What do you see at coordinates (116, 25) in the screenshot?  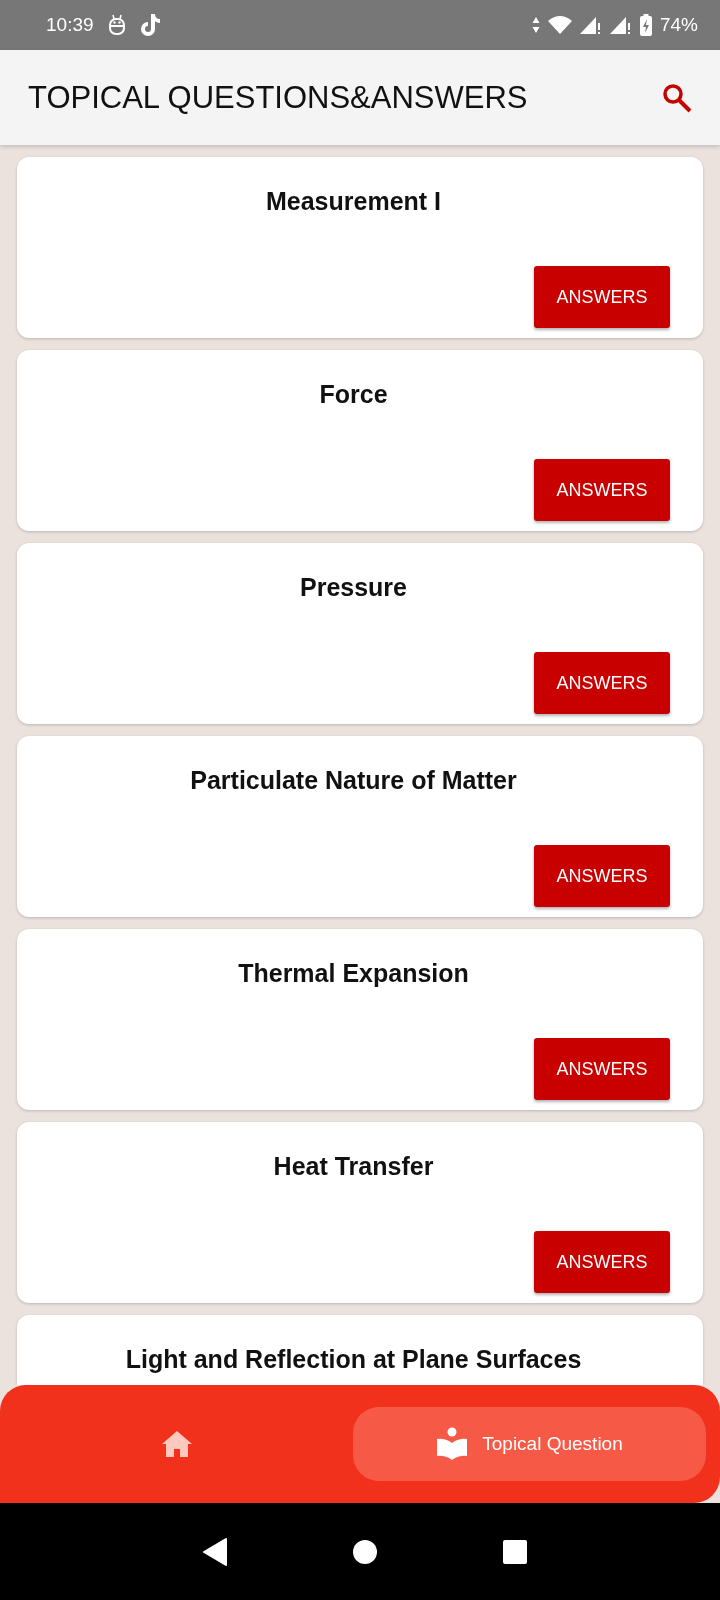 I see `robot-icon` at bounding box center [116, 25].